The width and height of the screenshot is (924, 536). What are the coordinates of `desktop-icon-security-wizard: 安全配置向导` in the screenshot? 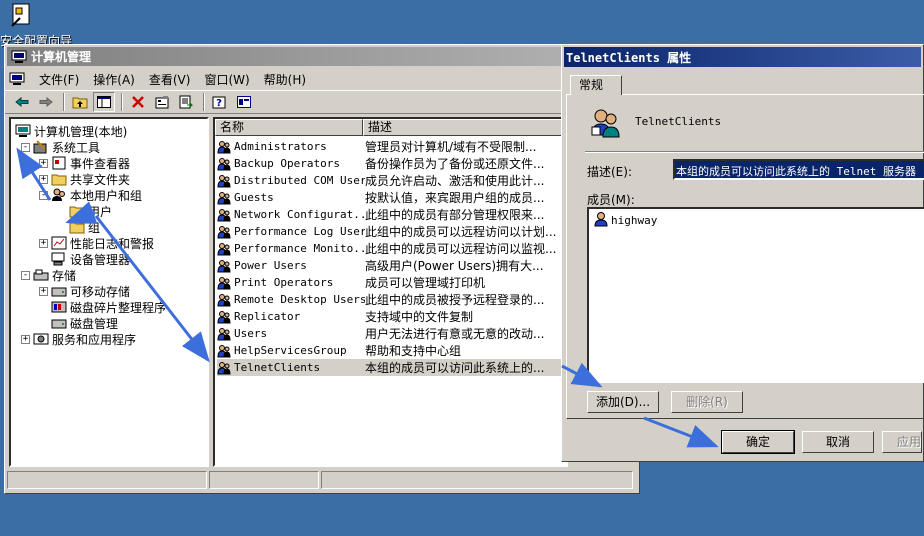 It's located at (36, 25).